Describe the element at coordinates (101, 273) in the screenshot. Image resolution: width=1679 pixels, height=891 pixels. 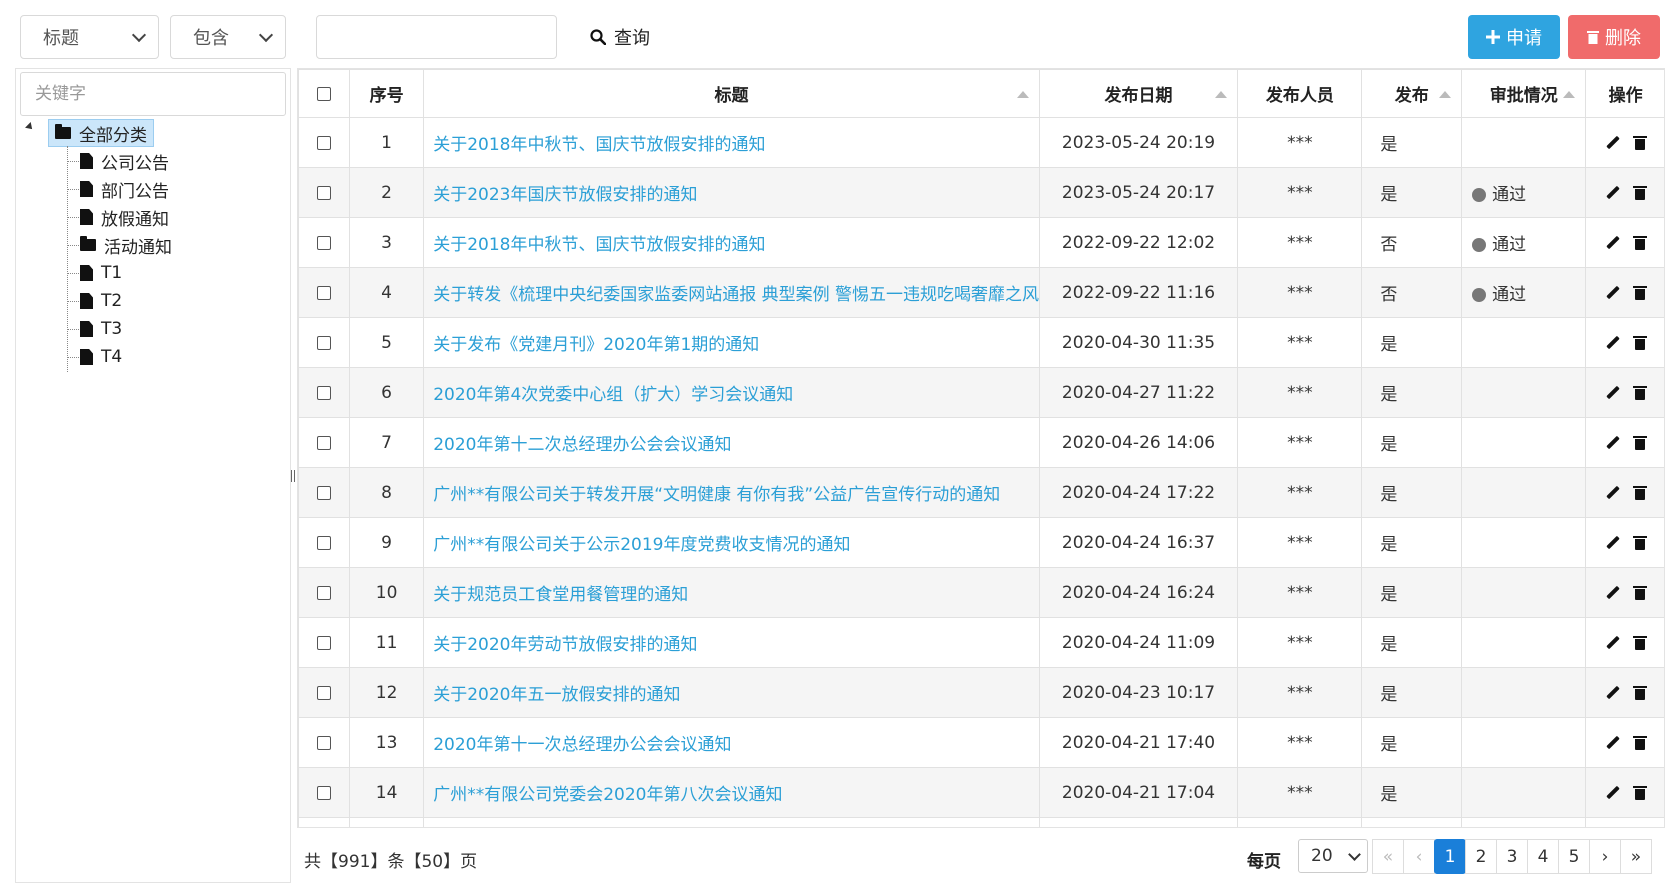
I see `tree-item: T1` at that location.